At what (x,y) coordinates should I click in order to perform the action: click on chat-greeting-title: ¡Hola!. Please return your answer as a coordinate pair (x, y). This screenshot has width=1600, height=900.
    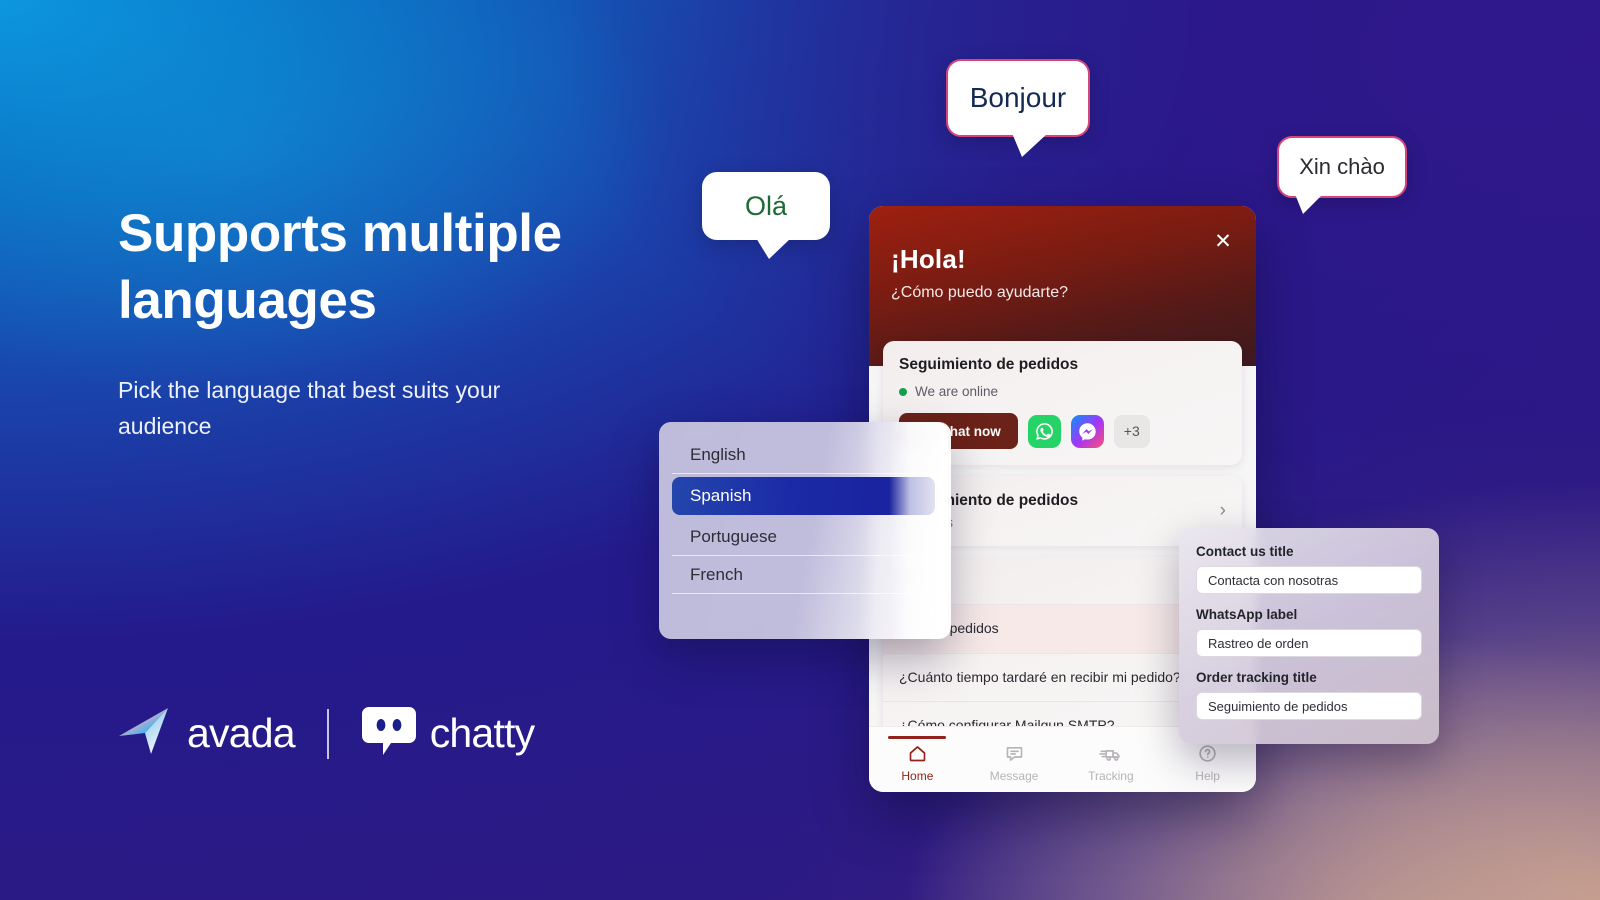
    Looking at the image, I should click on (928, 259).